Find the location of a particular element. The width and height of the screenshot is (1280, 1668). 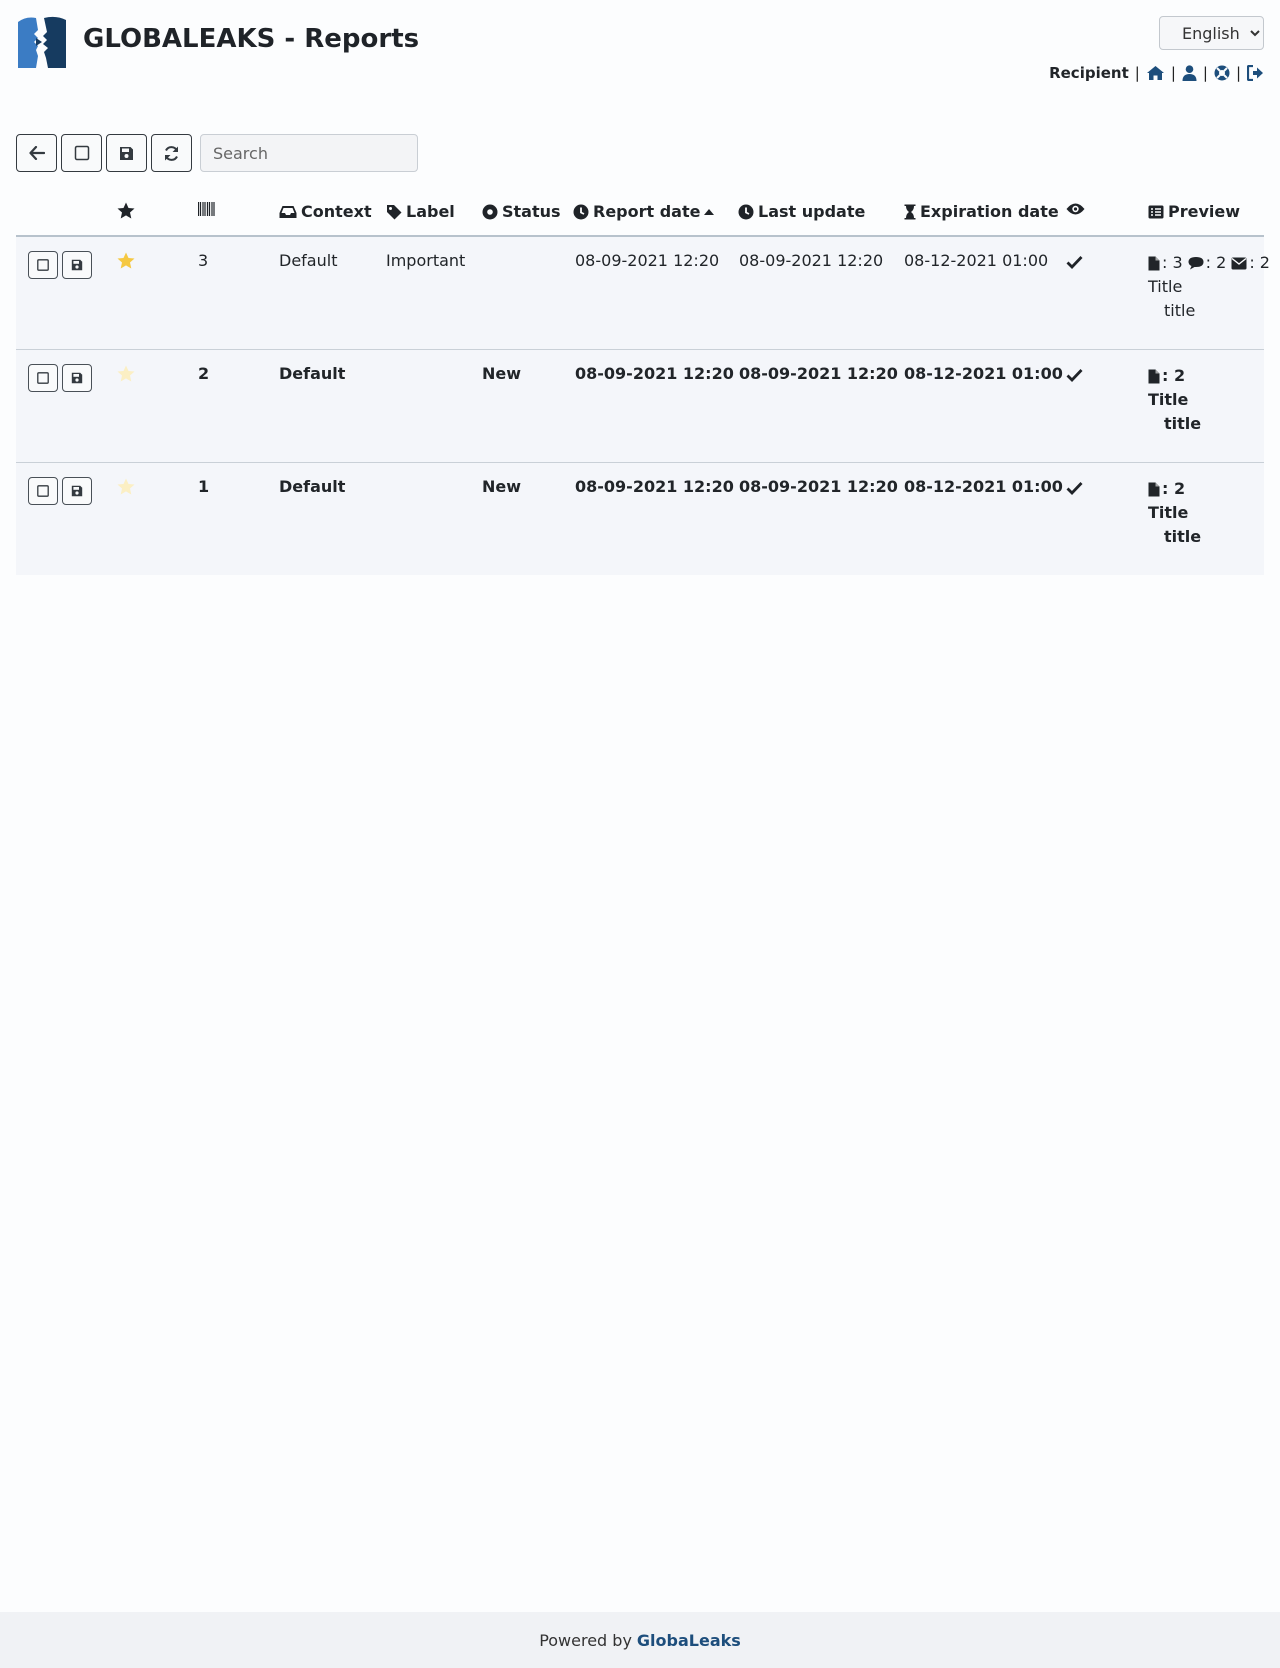

hourglass-icon is located at coordinates (910, 212).